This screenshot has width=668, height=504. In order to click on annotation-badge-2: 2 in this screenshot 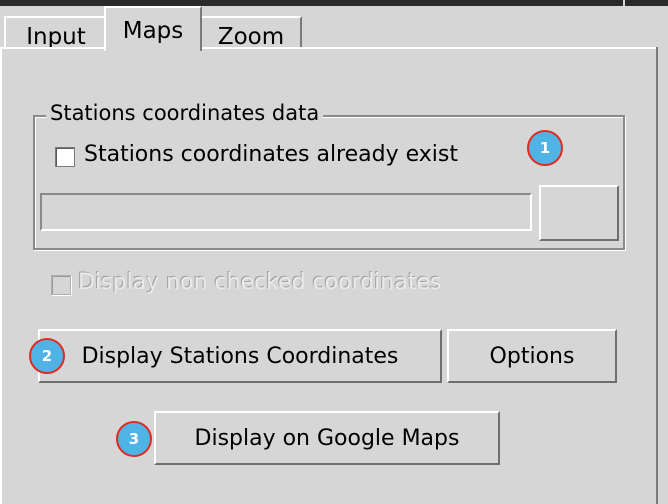, I will do `click(47, 356)`.